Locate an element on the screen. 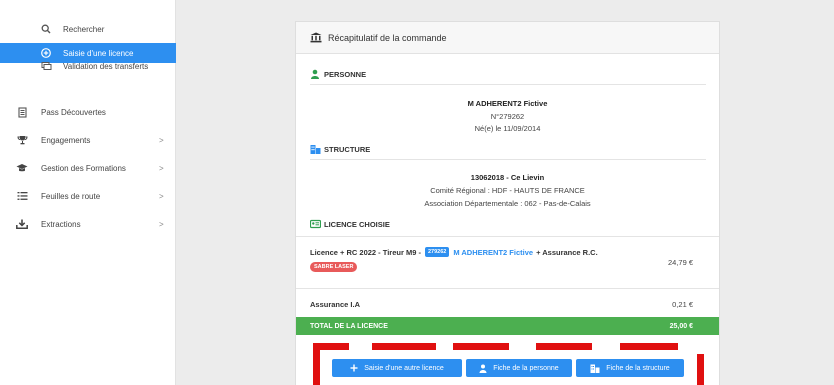 This screenshot has height=385, width=834. section-title-text: STRUCTURE is located at coordinates (347, 149).